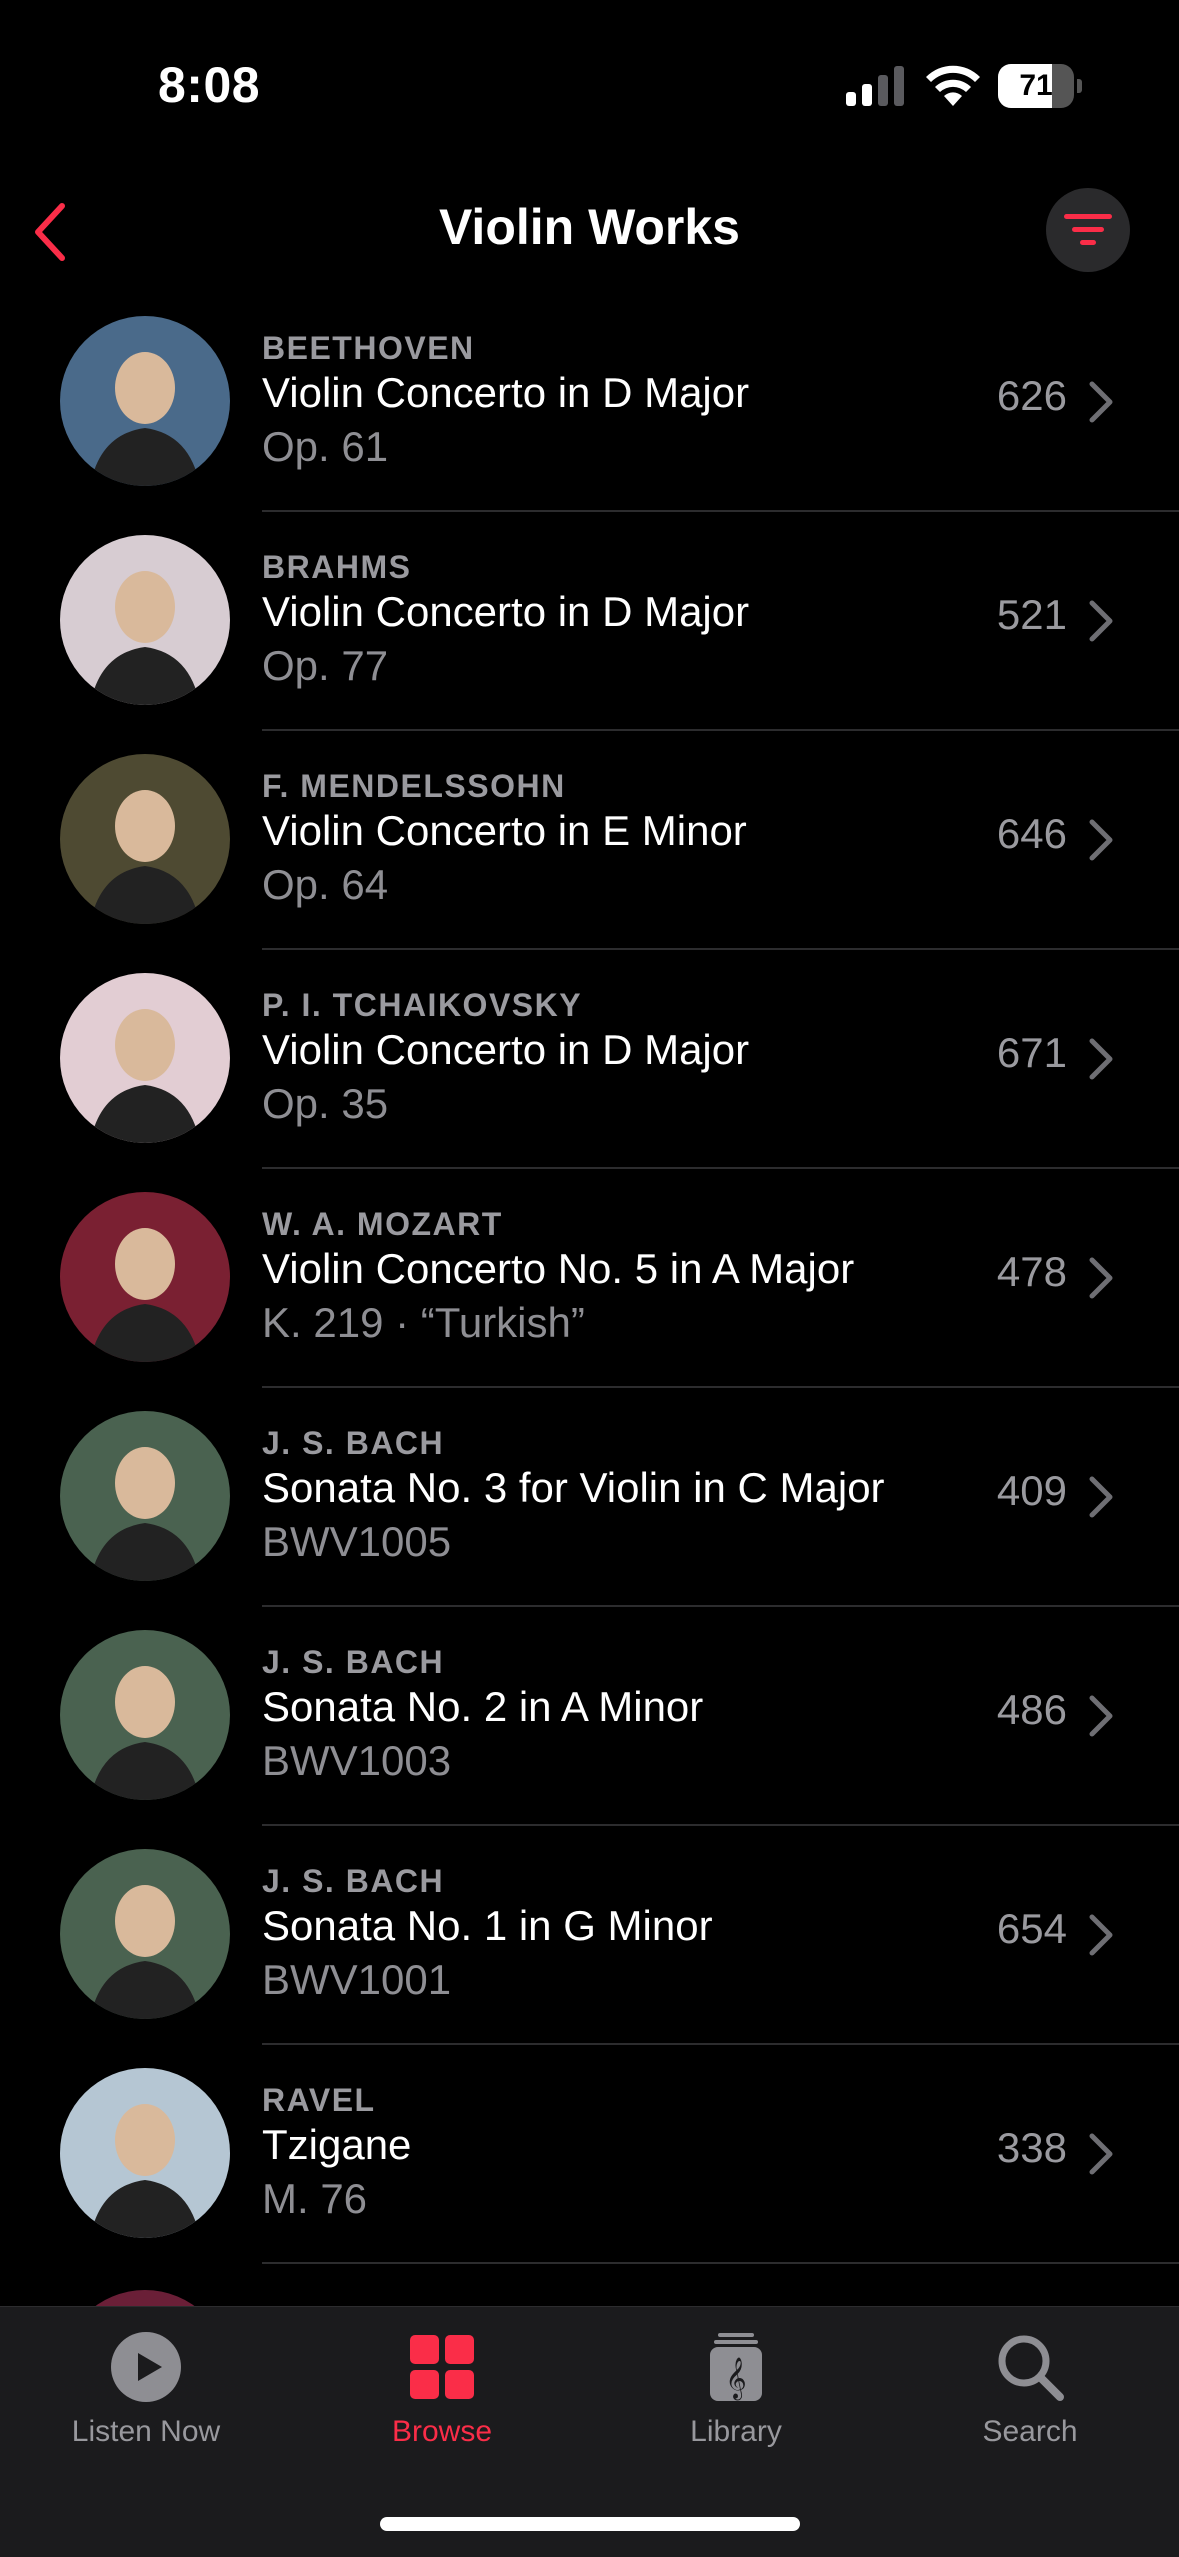 This screenshot has height=2557, width=1179. Describe the element at coordinates (1031, 1928) in the screenshot. I see `recording-count: 654` at that location.